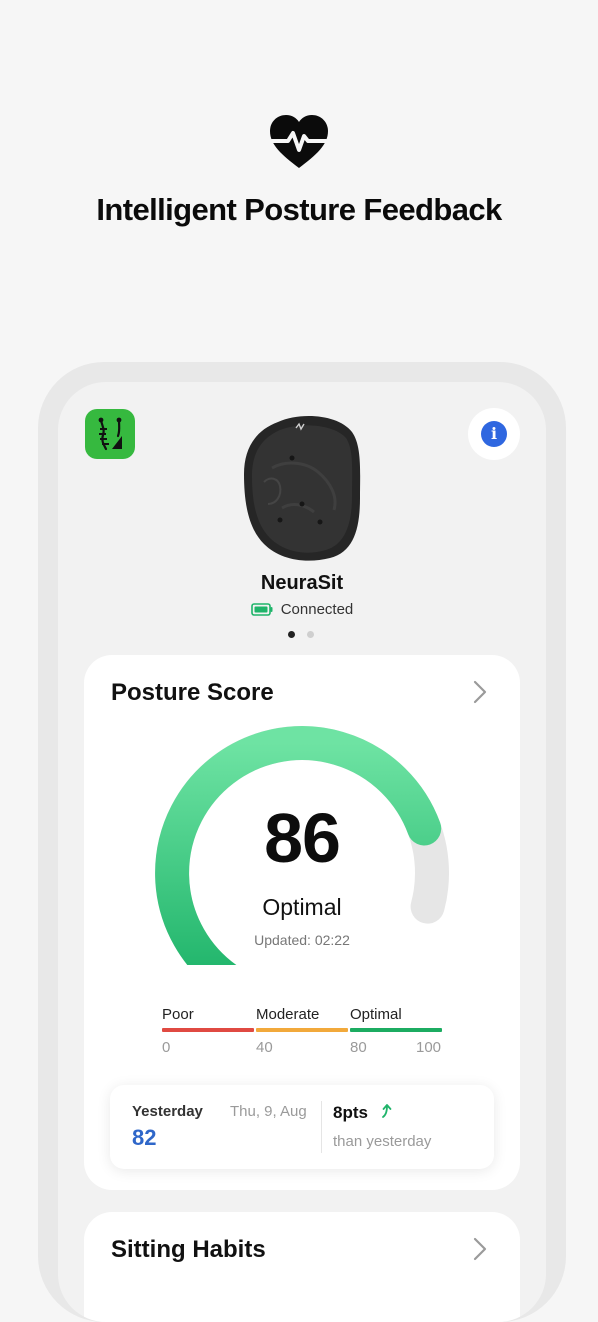 The width and height of the screenshot is (598, 1322). I want to click on trend-up-icon, so click(387, 1111).